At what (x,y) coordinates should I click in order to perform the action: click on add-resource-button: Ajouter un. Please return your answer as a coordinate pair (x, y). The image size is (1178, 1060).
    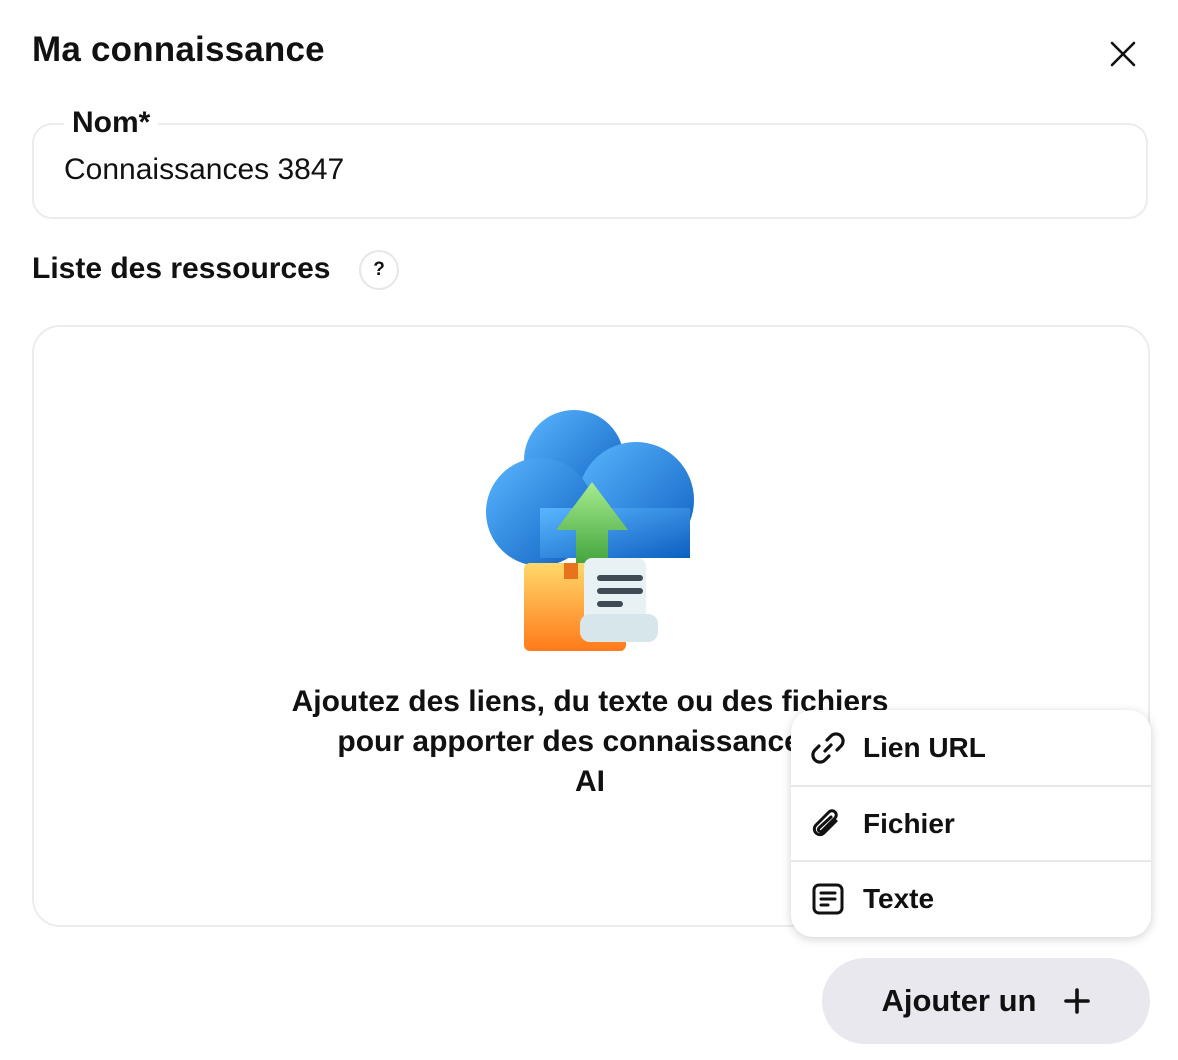
    Looking at the image, I should click on (986, 1001).